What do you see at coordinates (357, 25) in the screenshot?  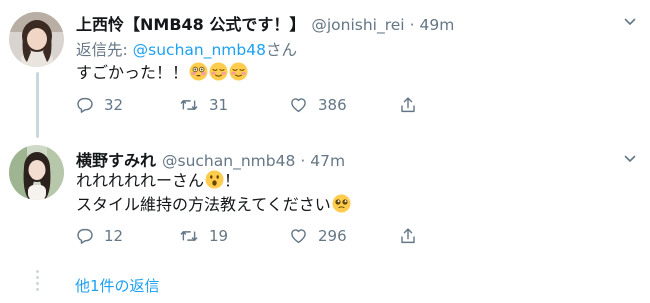 I see `user-handle: @jonishi_rei` at bounding box center [357, 25].